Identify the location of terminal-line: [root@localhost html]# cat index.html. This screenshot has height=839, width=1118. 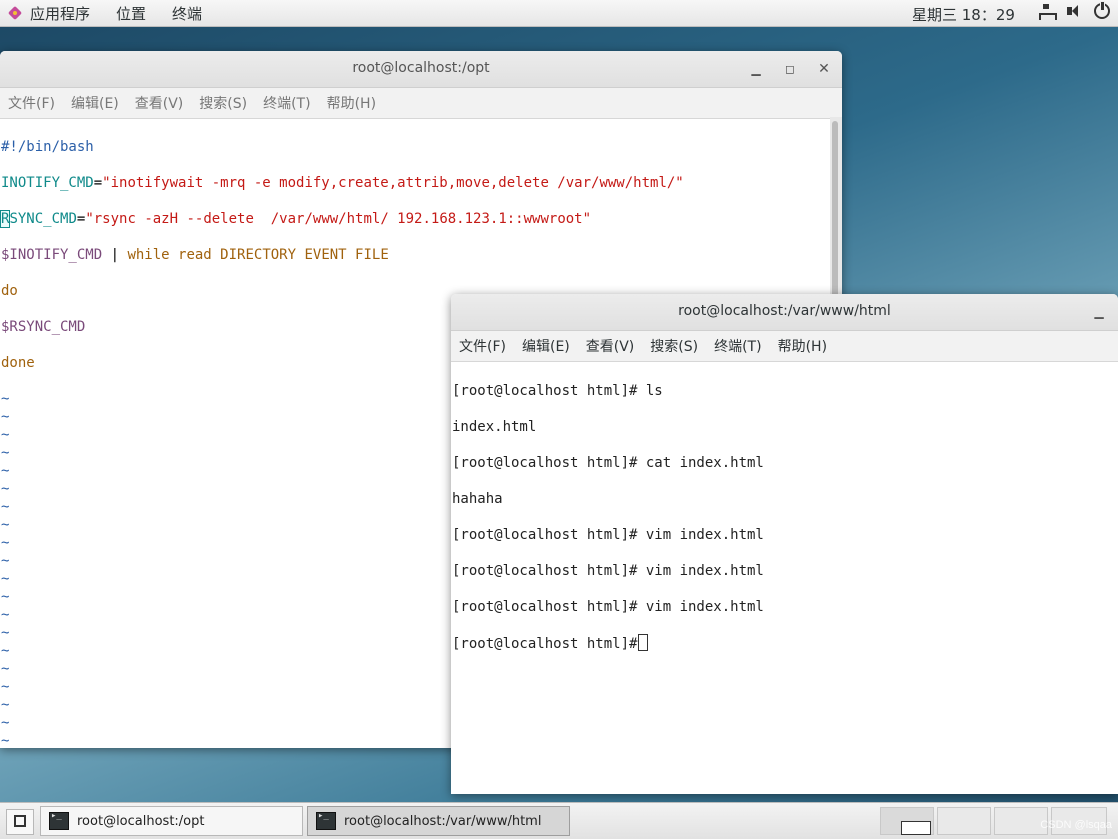
(608, 463).